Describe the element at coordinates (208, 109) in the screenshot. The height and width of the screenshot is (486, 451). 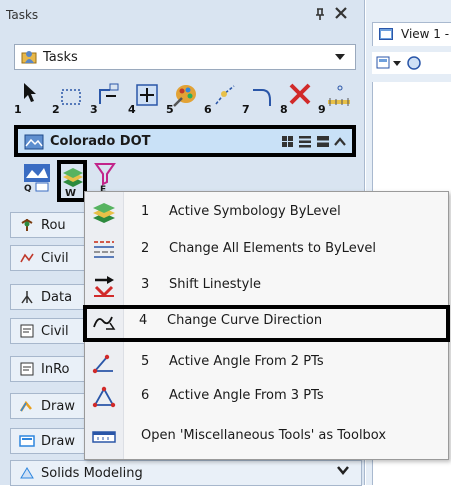
I see `tool-number: 6` at that location.